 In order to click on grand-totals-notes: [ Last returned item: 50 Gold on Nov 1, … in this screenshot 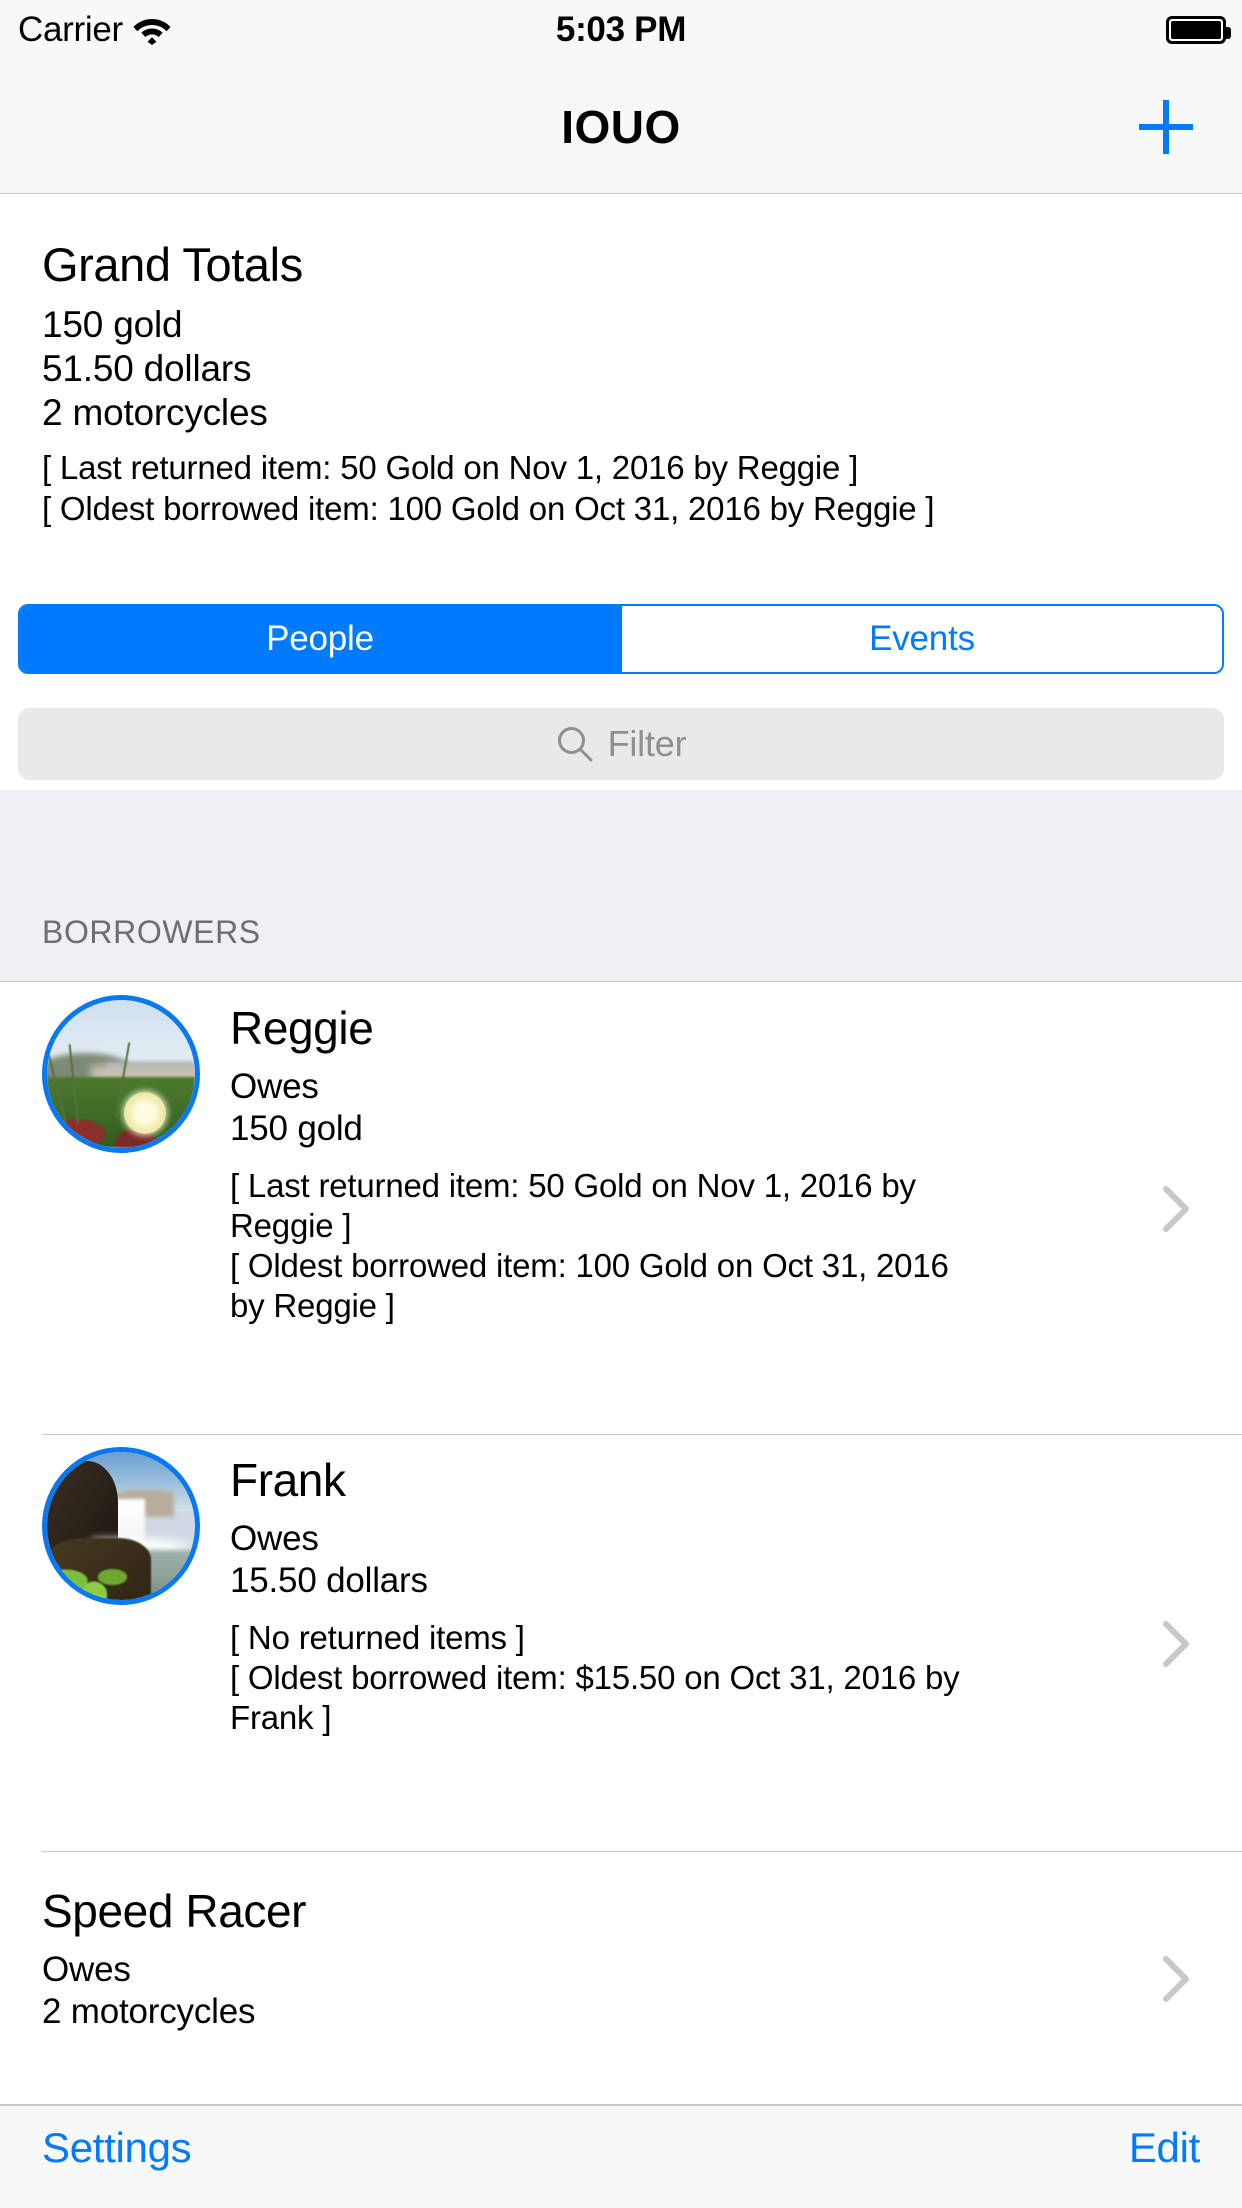, I will do `click(621, 488)`.